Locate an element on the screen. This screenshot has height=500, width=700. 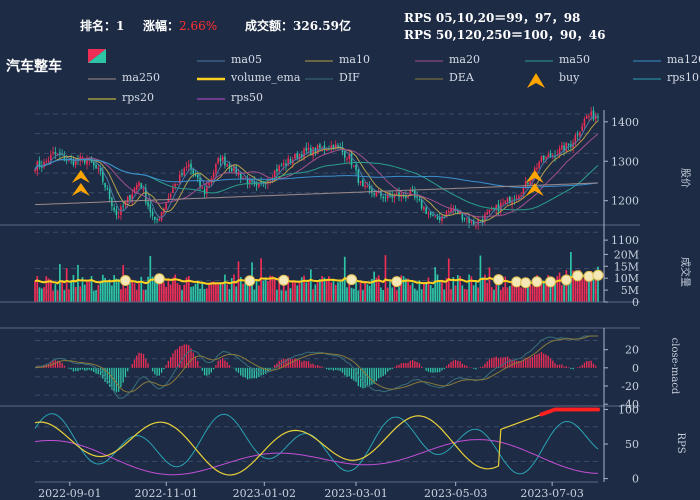
change-value: 2.66% is located at coordinates (198, 26).